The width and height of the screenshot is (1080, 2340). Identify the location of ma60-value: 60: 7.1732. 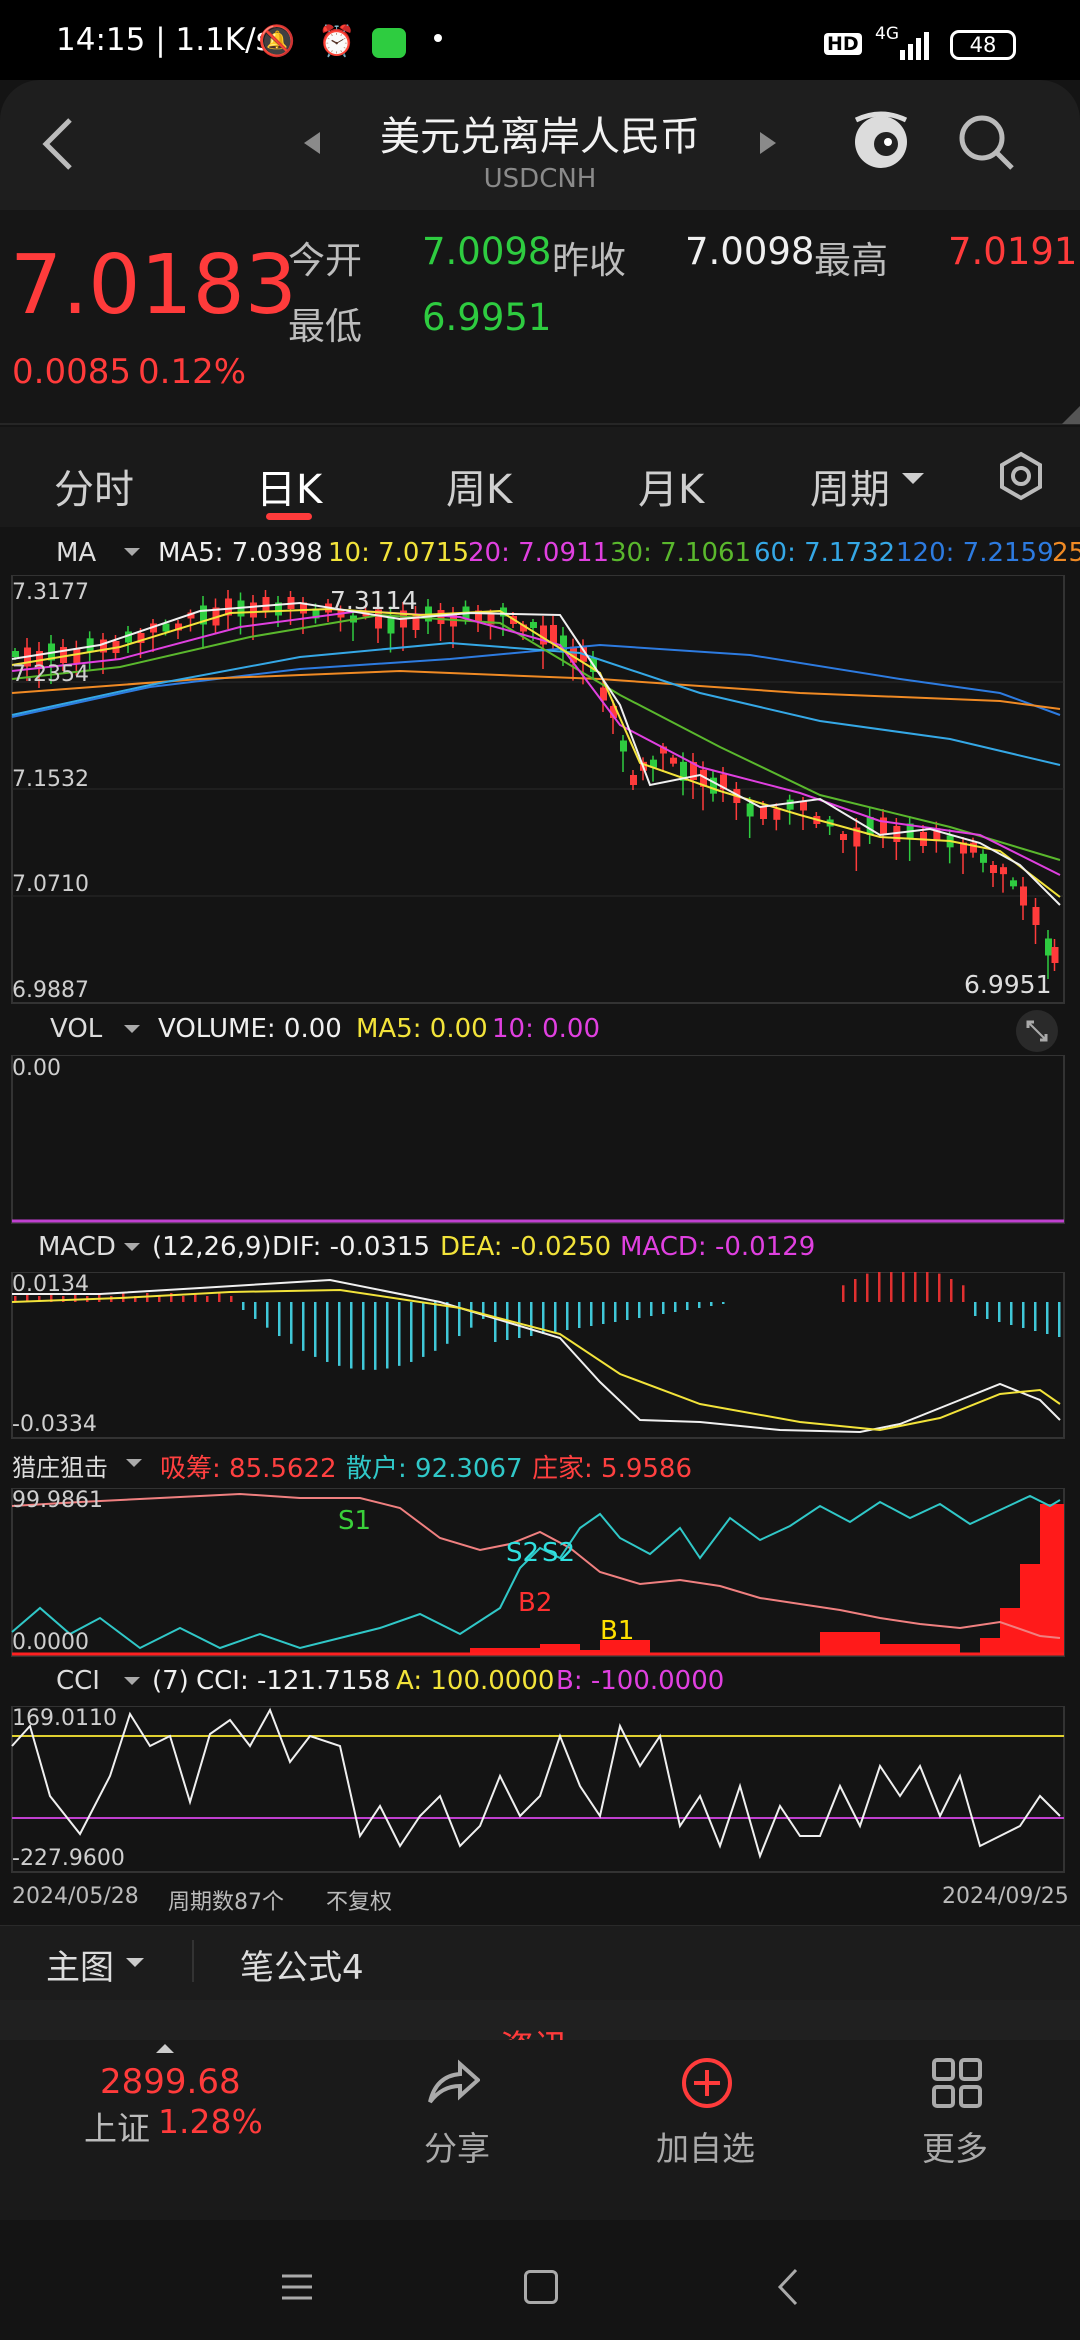
(825, 553).